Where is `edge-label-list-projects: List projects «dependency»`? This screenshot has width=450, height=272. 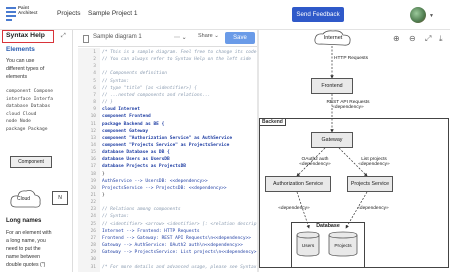
edge-label-list-projects: List projects «dependency» is located at coordinates (374, 162).